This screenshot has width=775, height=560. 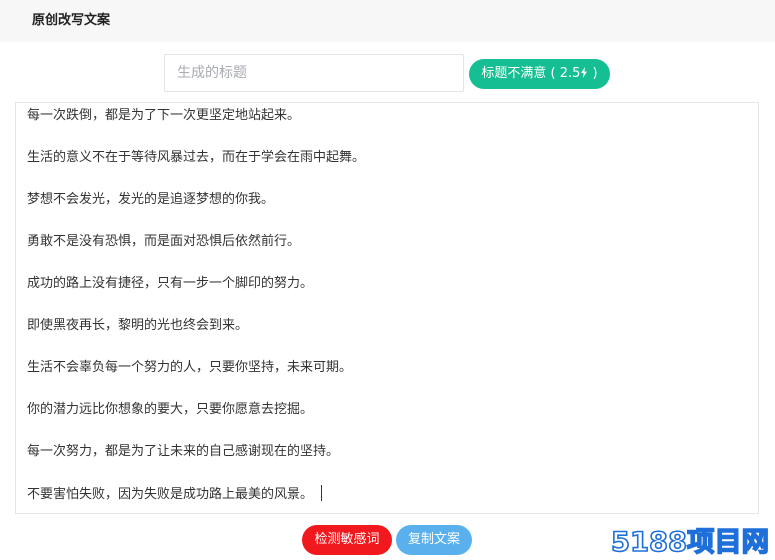 I want to click on copy-line: 成功的路上没有捷径，只有一步一个脚印的努力。, so click(x=170, y=283).